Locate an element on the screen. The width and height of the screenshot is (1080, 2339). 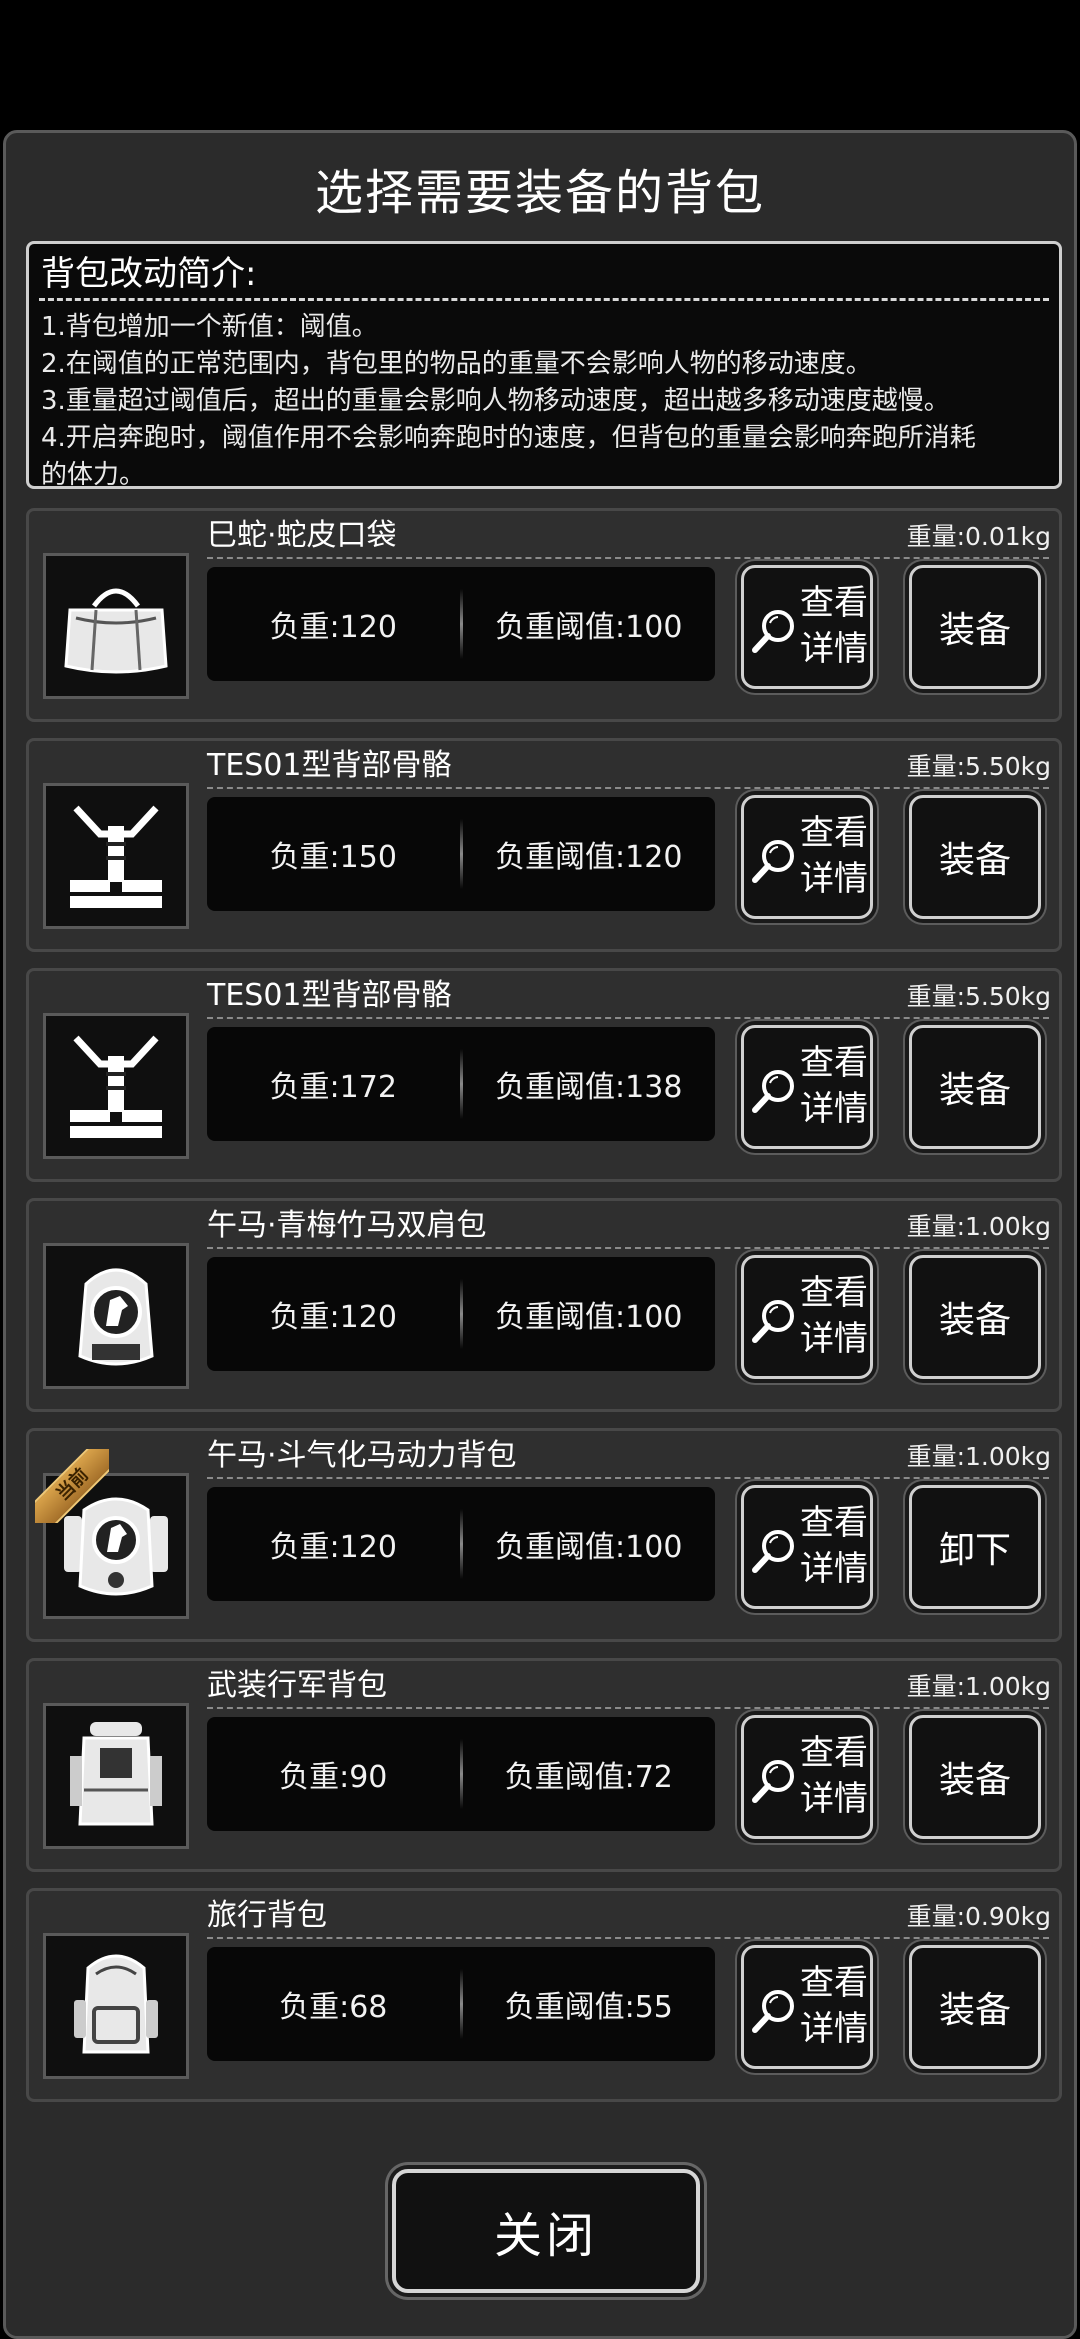
travel-backpack-icon is located at coordinates (116, 2004).